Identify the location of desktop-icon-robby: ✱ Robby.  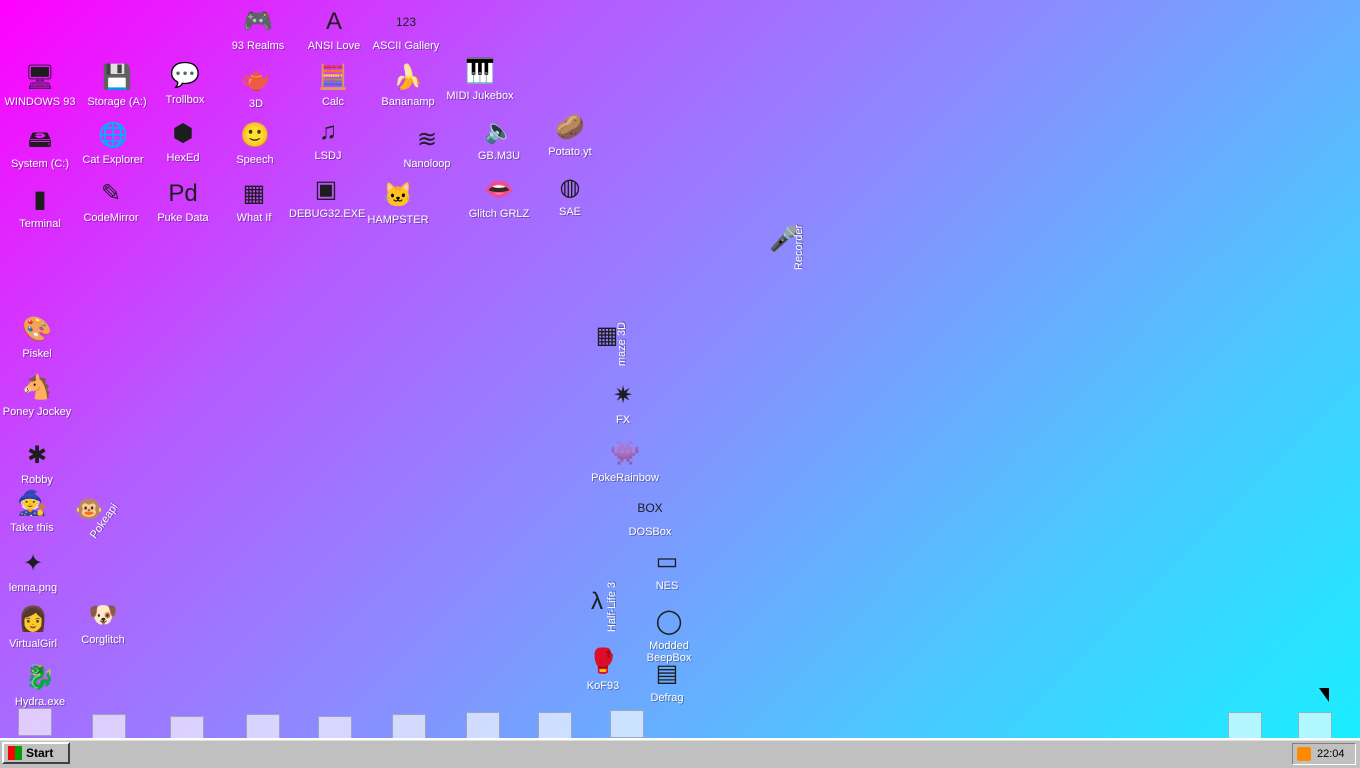
(37, 463).